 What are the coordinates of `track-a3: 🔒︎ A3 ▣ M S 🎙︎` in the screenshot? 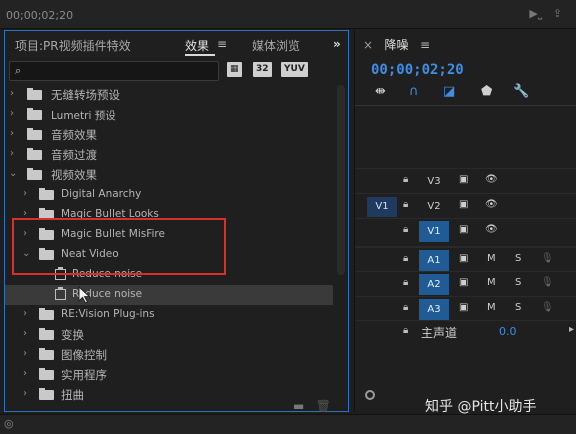 It's located at (465, 309).